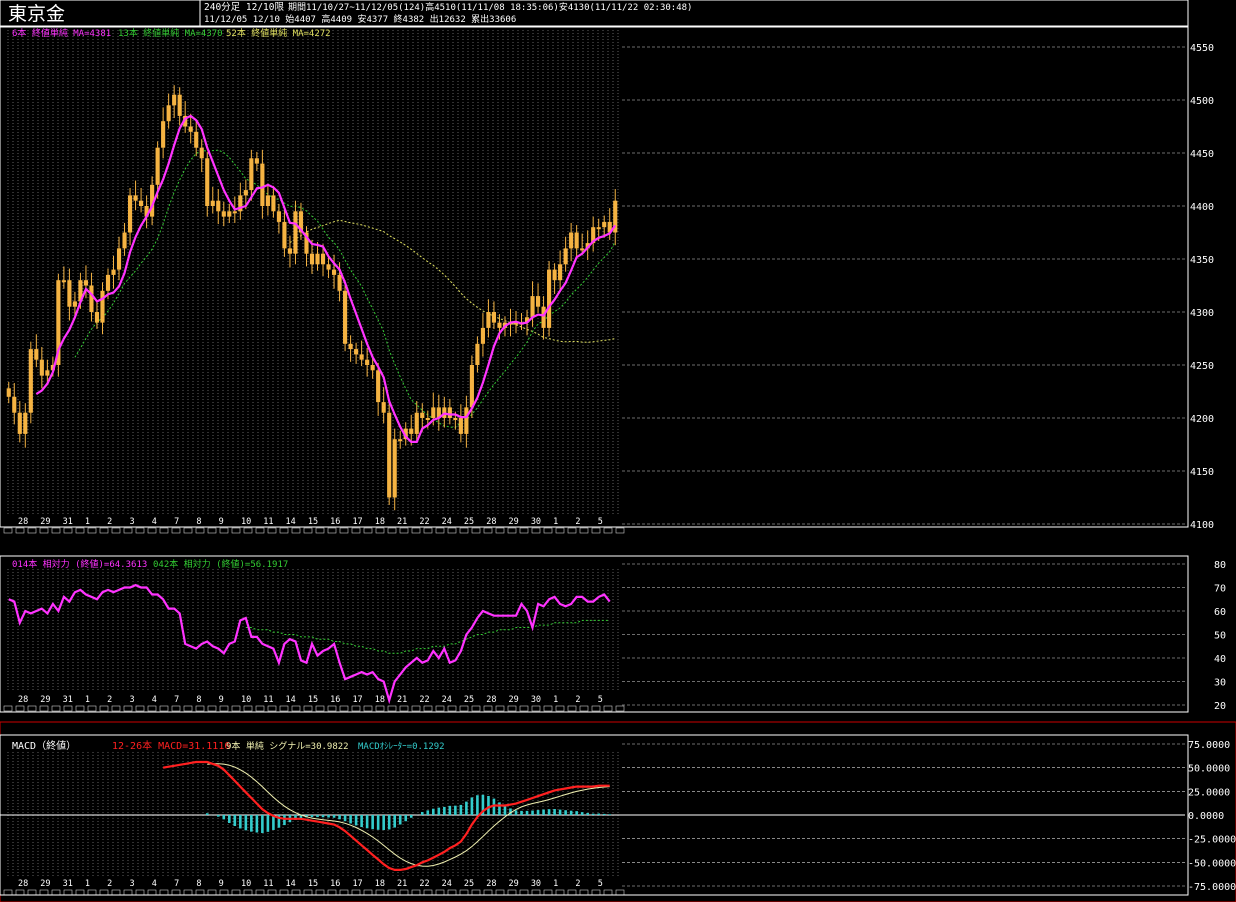 This screenshot has height=902, width=1236. I want to click on macd-date-label: 15, so click(313, 884).